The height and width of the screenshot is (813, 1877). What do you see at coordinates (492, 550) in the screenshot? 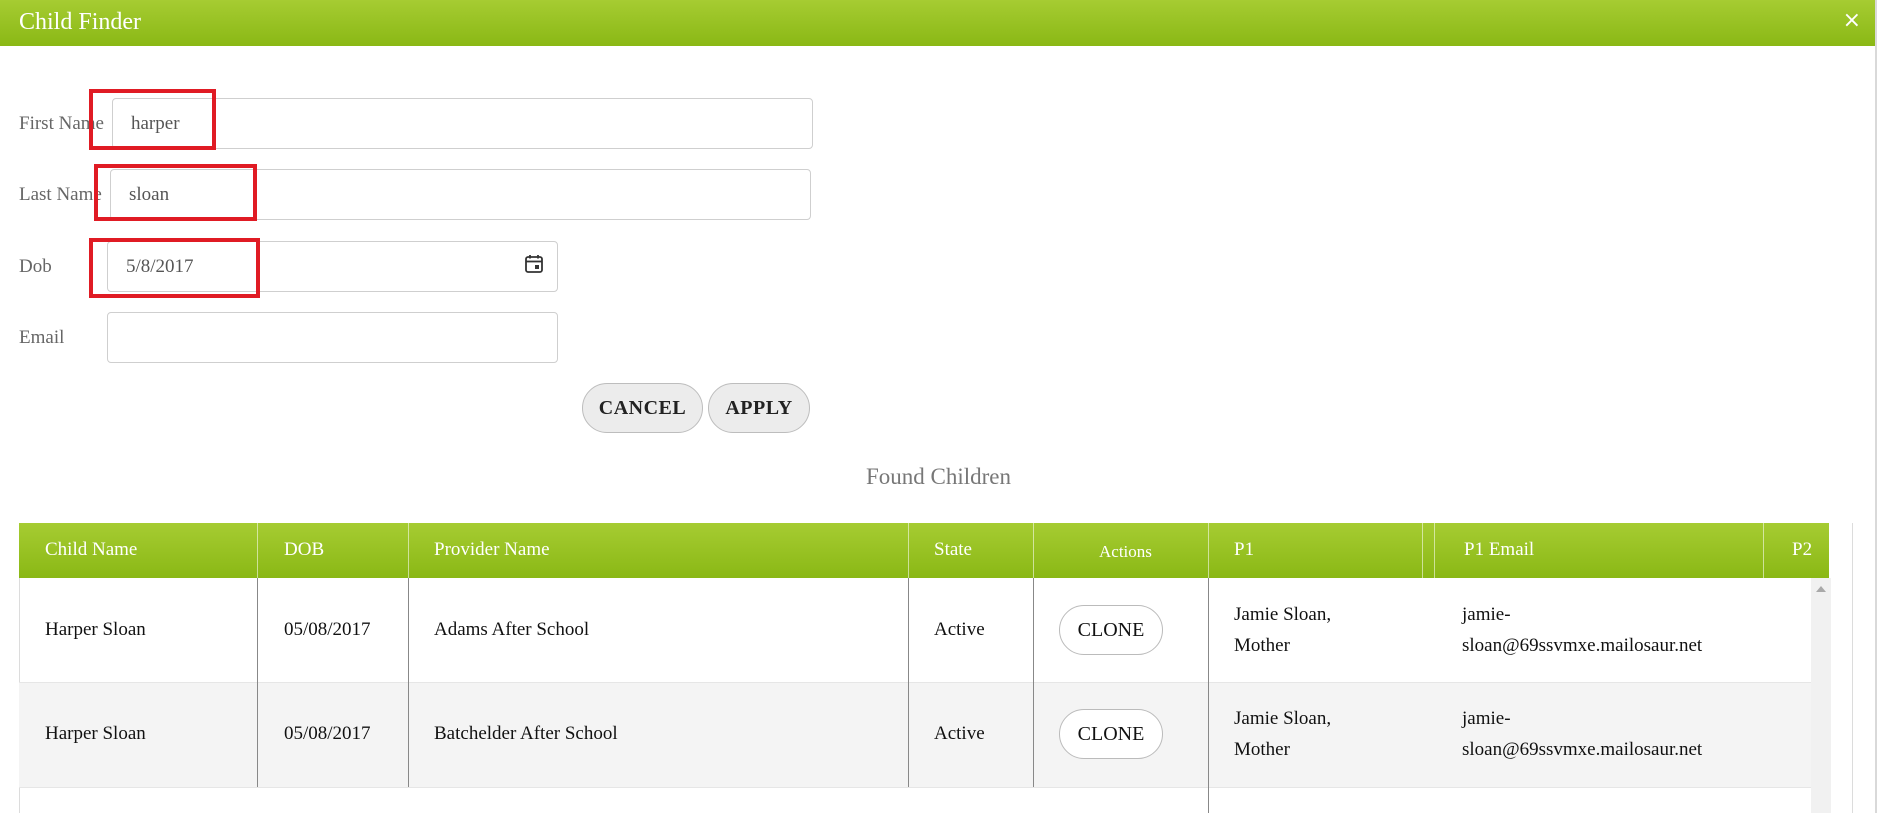
I see `col-provider-name: Provider Name` at bounding box center [492, 550].